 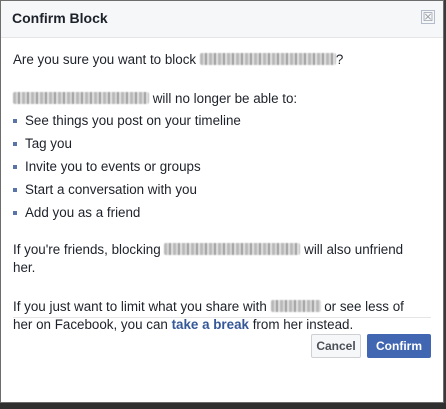 I want to click on block-question: Are you sure you want to block ?, so click(x=178, y=60).